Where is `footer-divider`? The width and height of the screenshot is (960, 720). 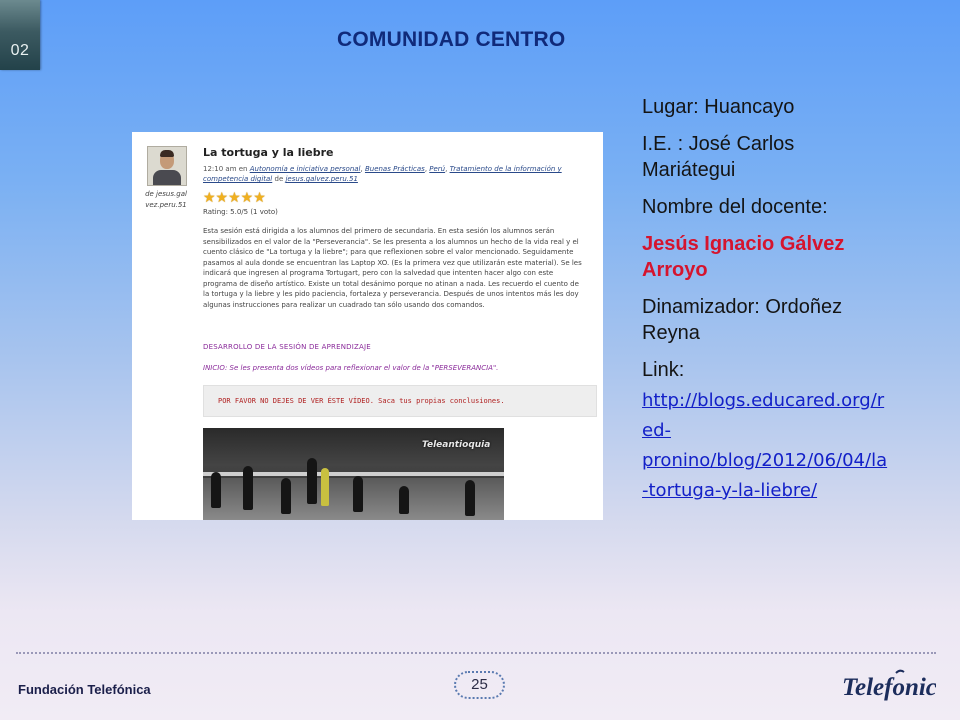 footer-divider is located at coordinates (476, 653).